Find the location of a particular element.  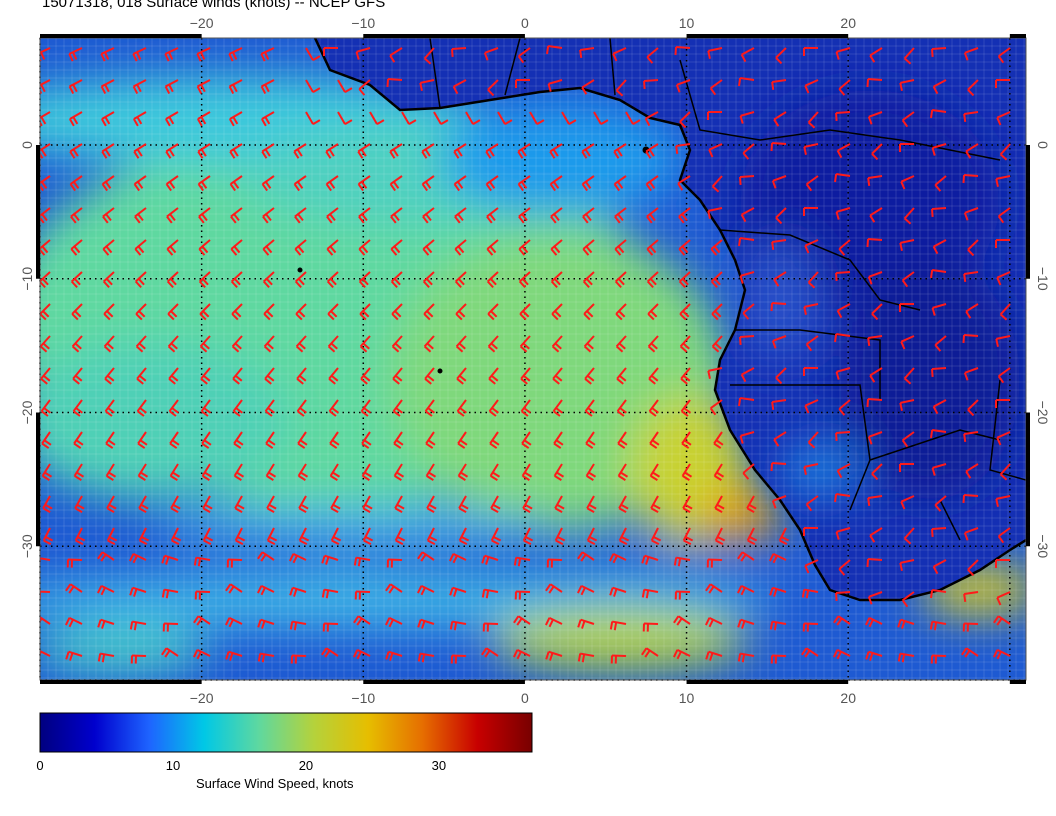

island-saint-helena is located at coordinates (300, 270).